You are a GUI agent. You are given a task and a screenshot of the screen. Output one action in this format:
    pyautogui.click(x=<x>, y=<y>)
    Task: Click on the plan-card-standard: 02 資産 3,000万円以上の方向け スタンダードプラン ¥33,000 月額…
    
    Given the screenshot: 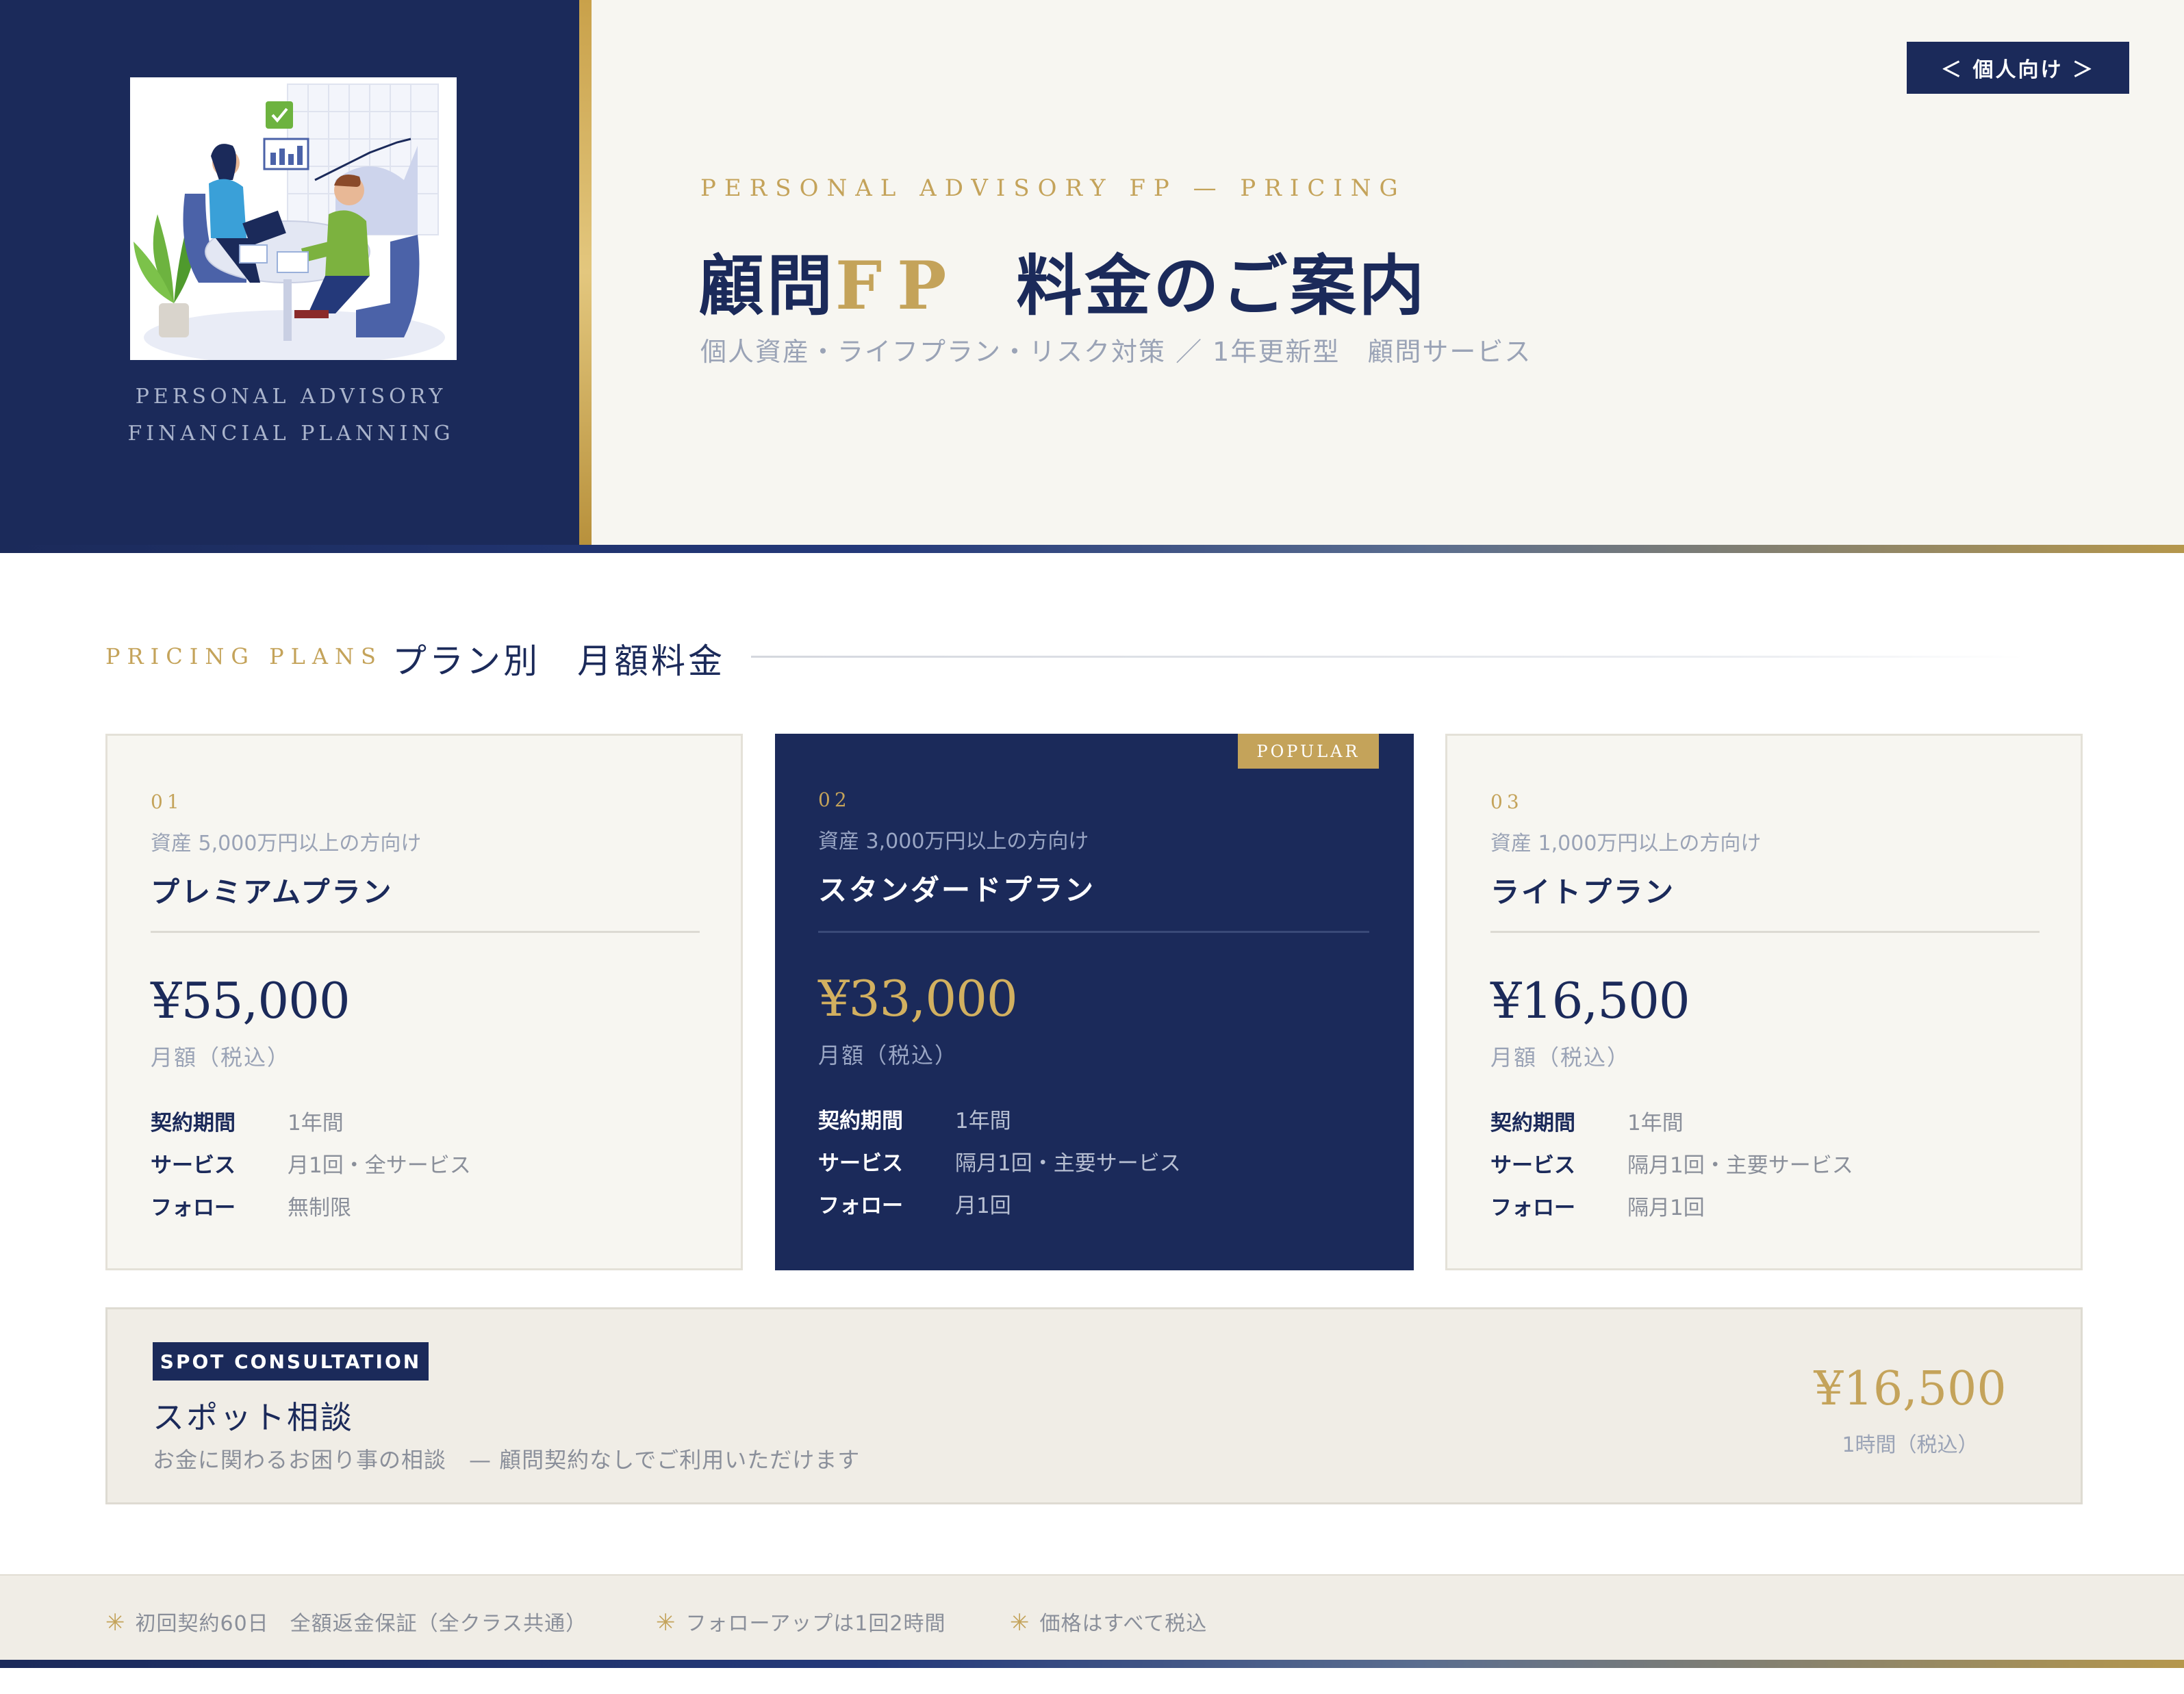 What is the action you would take?
    pyautogui.click(x=1094, y=1002)
    